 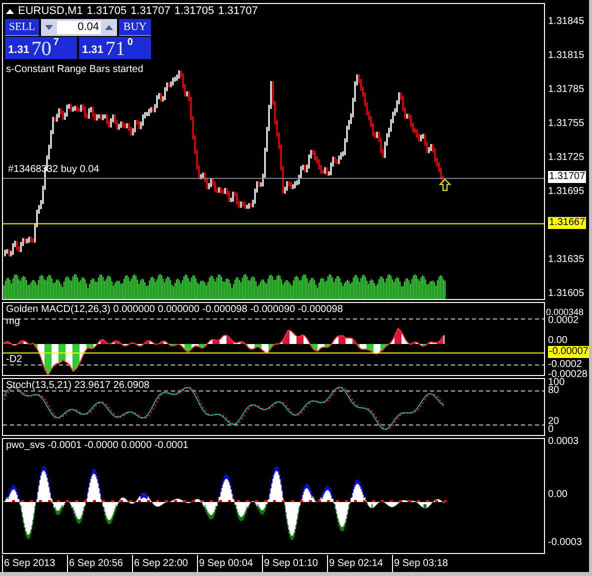 What do you see at coordinates (569, 352) in the screenshot?
I see `current-value-tag: -0.00007` at bounding box center [569, 352].